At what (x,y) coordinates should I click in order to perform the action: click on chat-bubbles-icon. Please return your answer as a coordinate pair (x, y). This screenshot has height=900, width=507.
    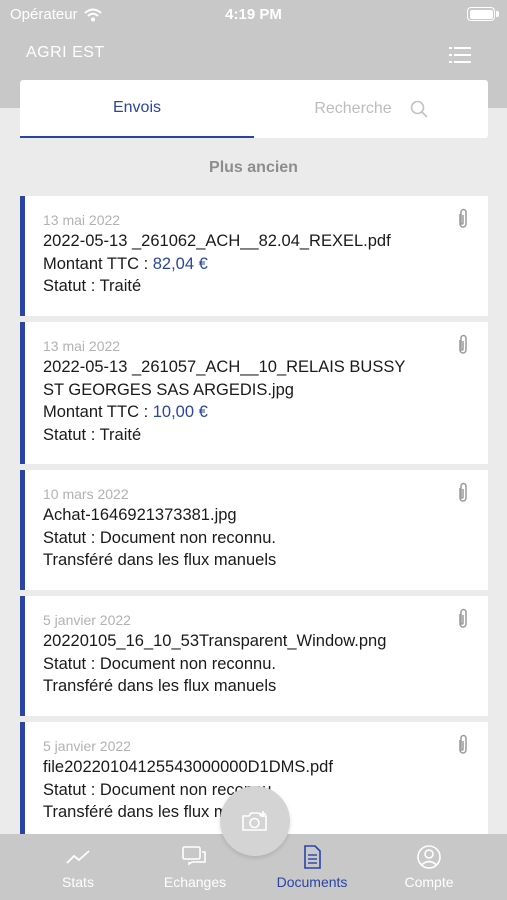
    Looking at the image, I should click on (194, 856).